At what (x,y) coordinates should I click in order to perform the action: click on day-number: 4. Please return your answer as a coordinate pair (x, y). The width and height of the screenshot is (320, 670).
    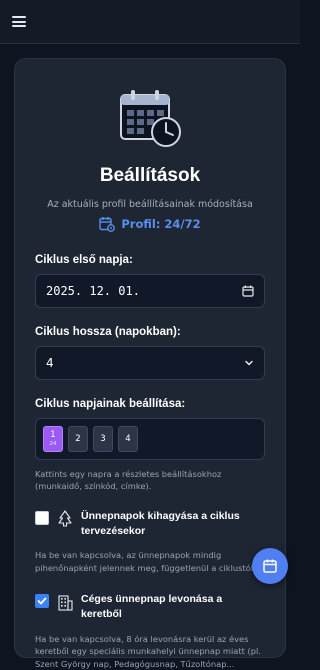
    Looking at the image, I should click on (128, 438).